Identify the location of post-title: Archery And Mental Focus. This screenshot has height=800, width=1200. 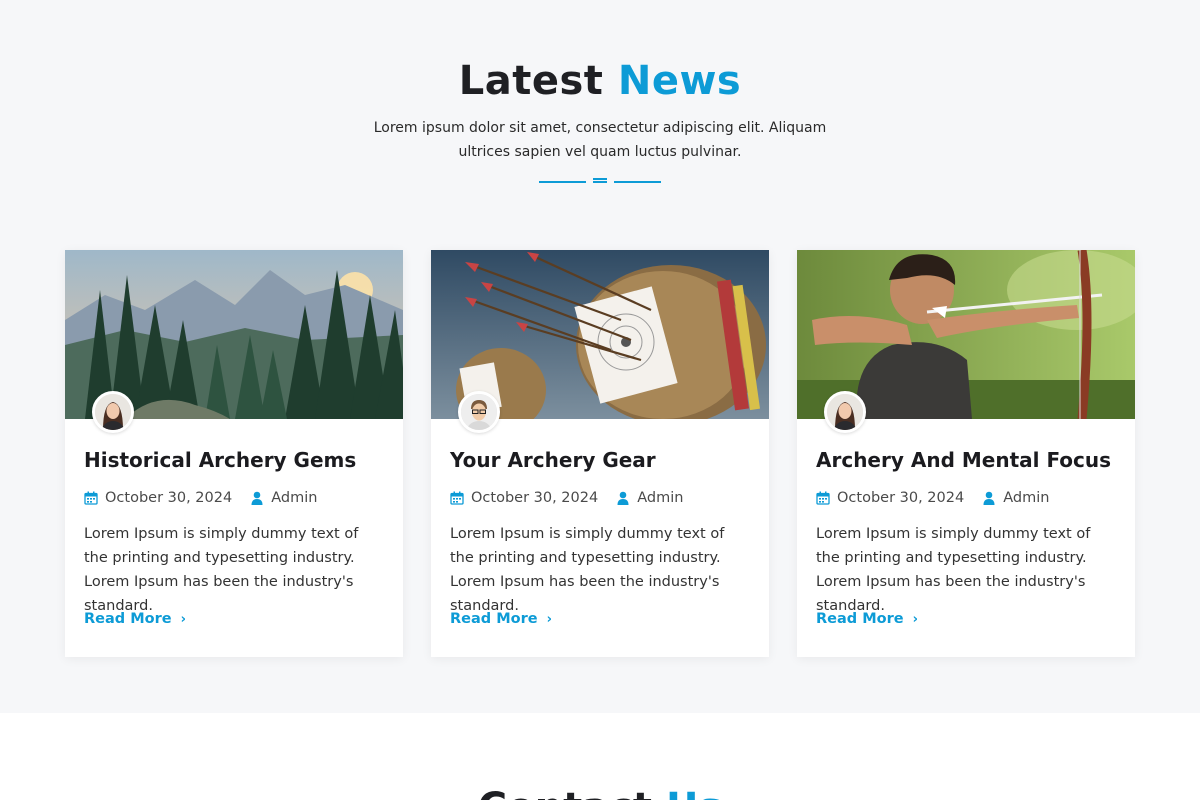
(963, 460).